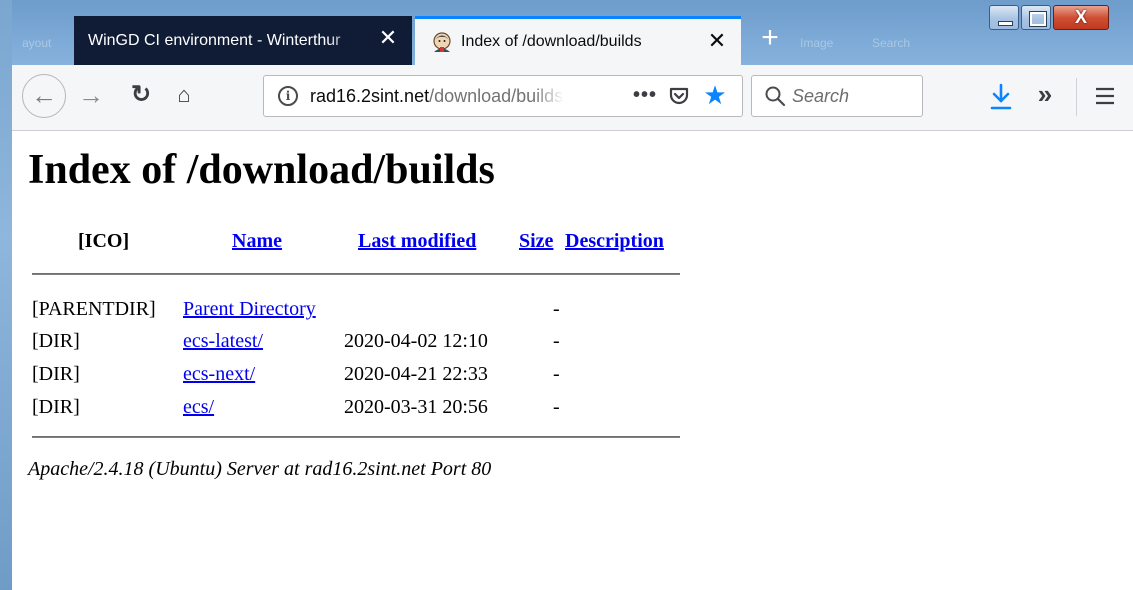 This screenshot has height=590, width=1133. I want to click on row-last-modified: 2020-04-02 12:10, so click(416, 341).